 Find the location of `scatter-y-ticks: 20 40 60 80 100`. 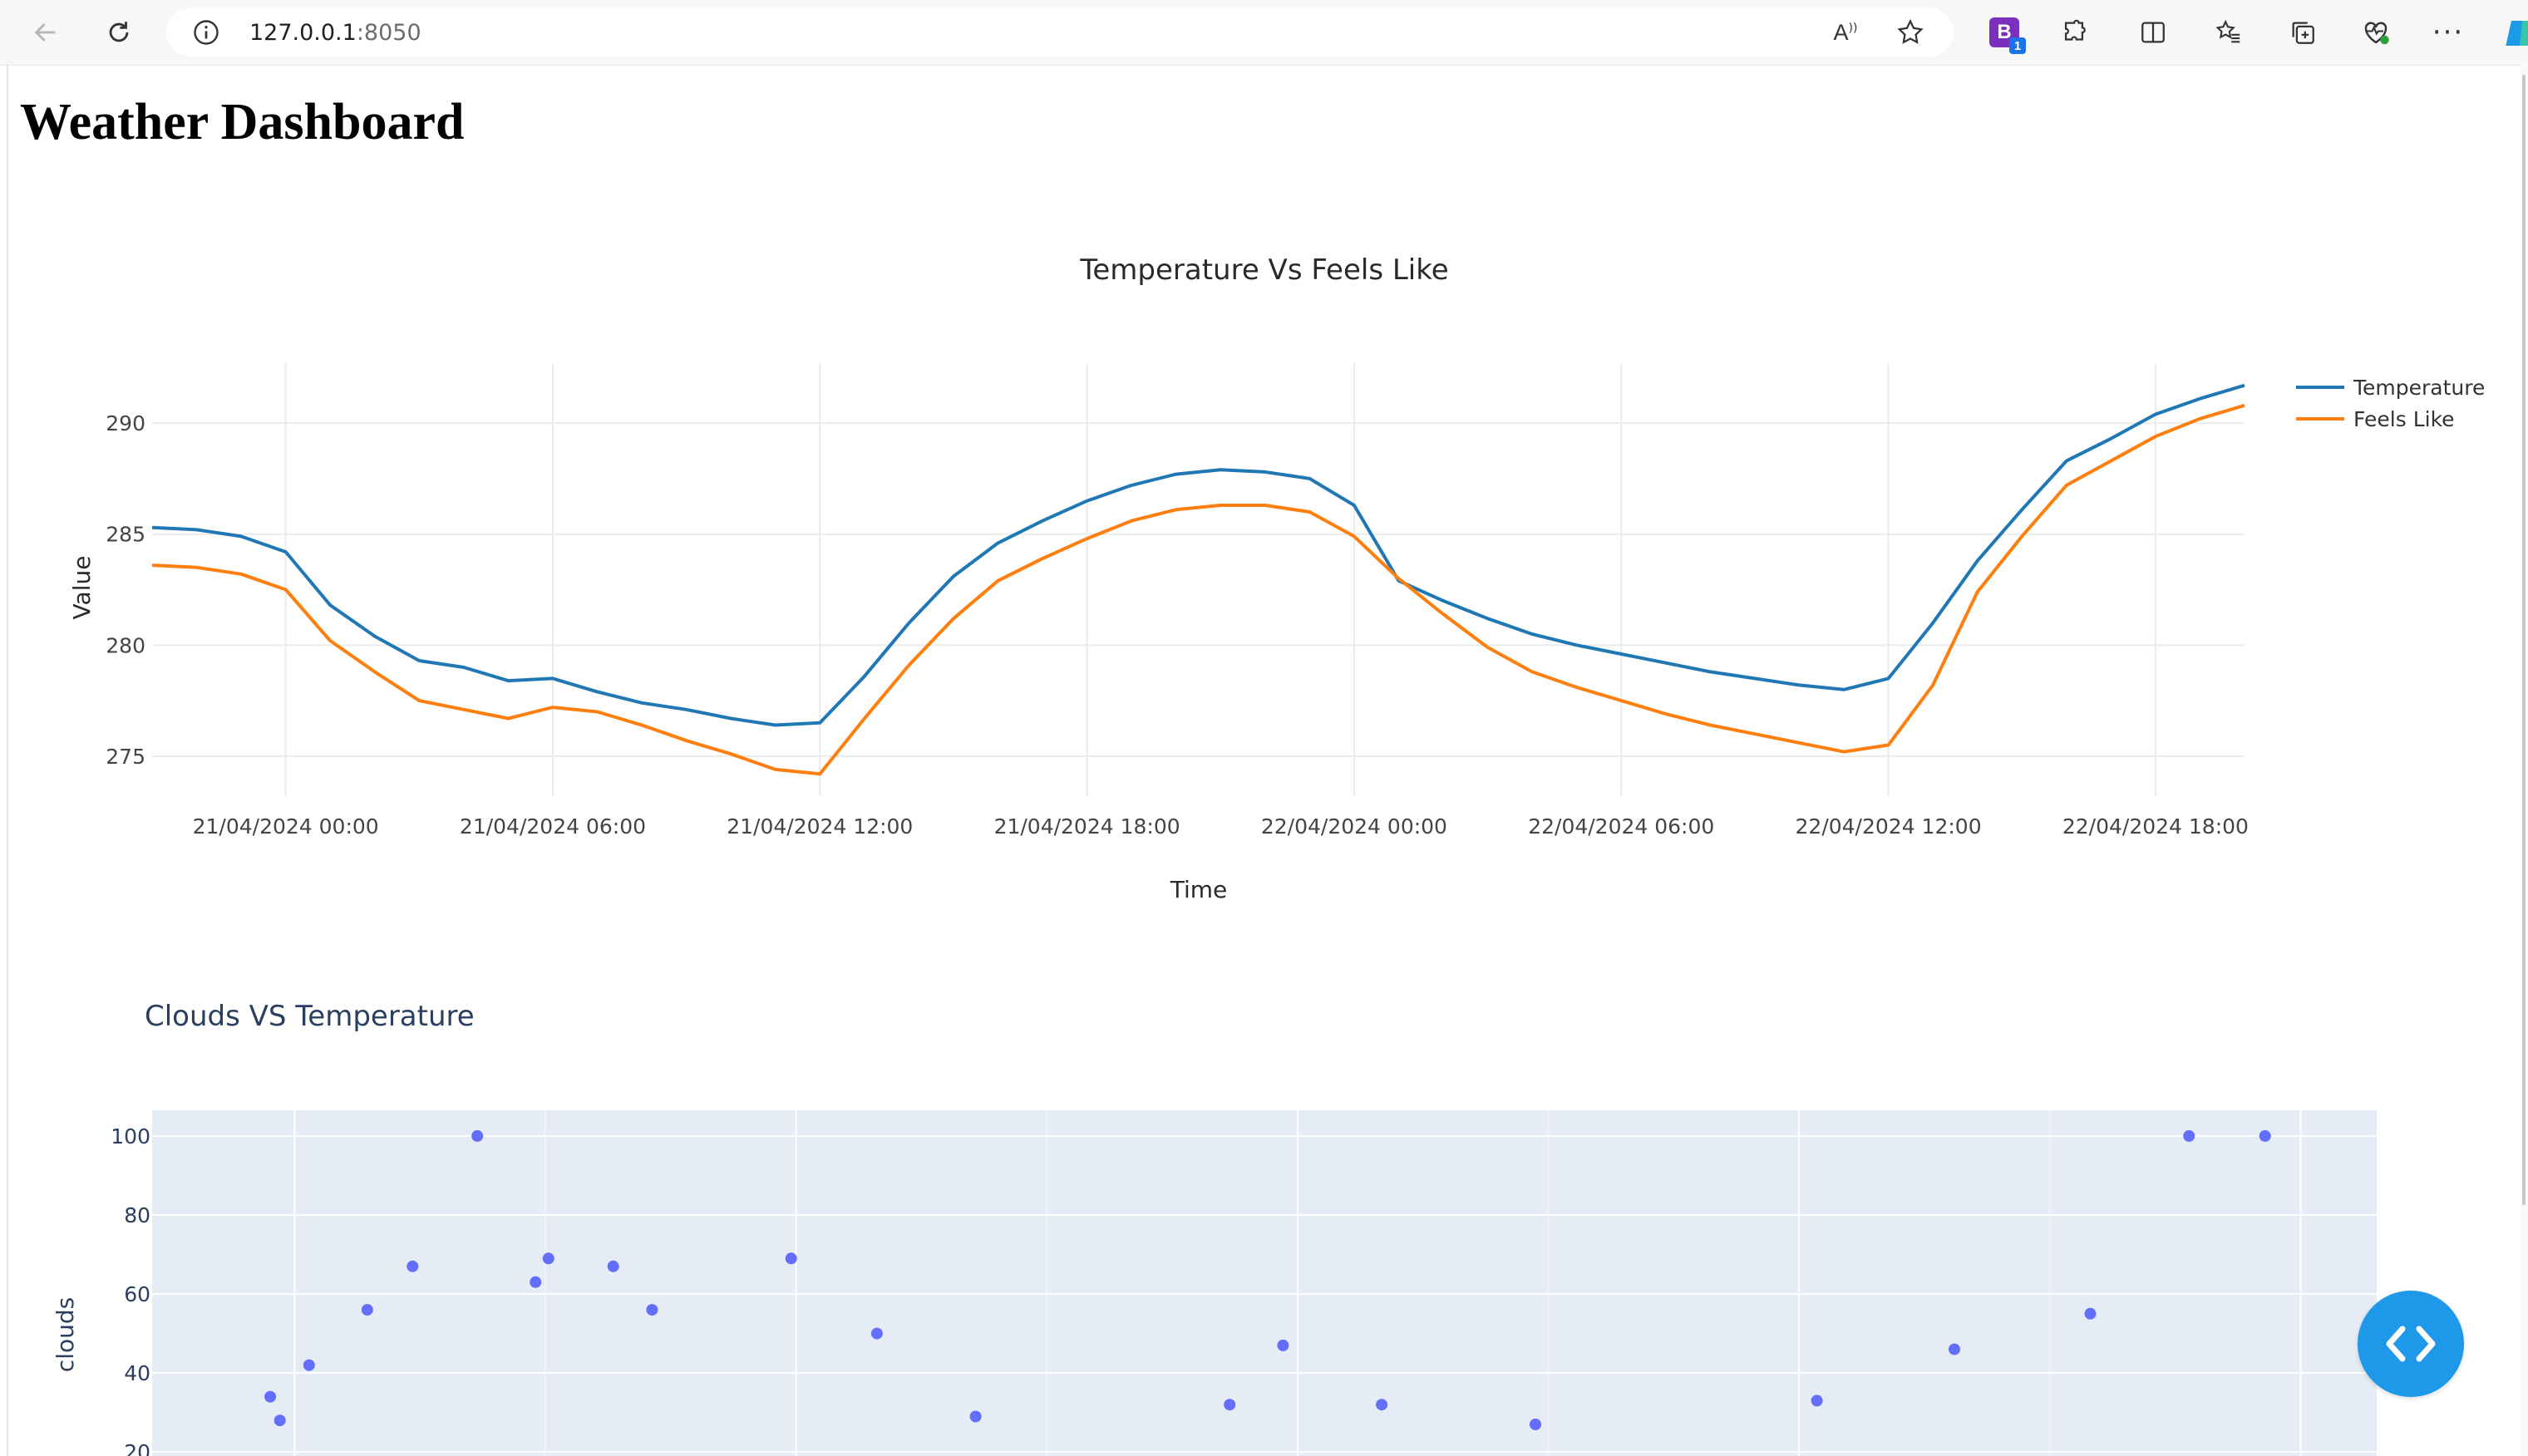

scatter-y-ticks: 20 40 60 80 100 is located at coordinates (130, 1290).